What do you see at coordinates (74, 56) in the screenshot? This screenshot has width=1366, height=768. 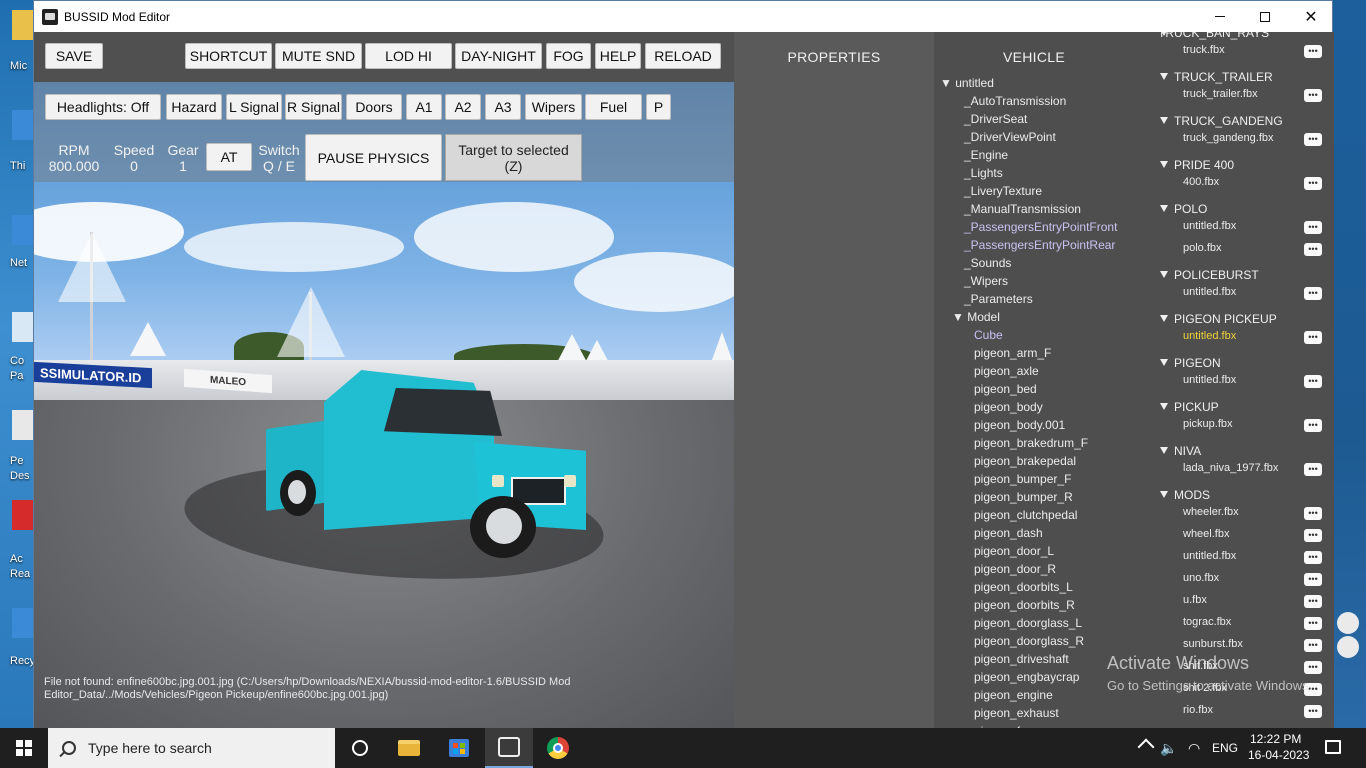 I see `save-button: SAVE` at bounding box center [74, 56].